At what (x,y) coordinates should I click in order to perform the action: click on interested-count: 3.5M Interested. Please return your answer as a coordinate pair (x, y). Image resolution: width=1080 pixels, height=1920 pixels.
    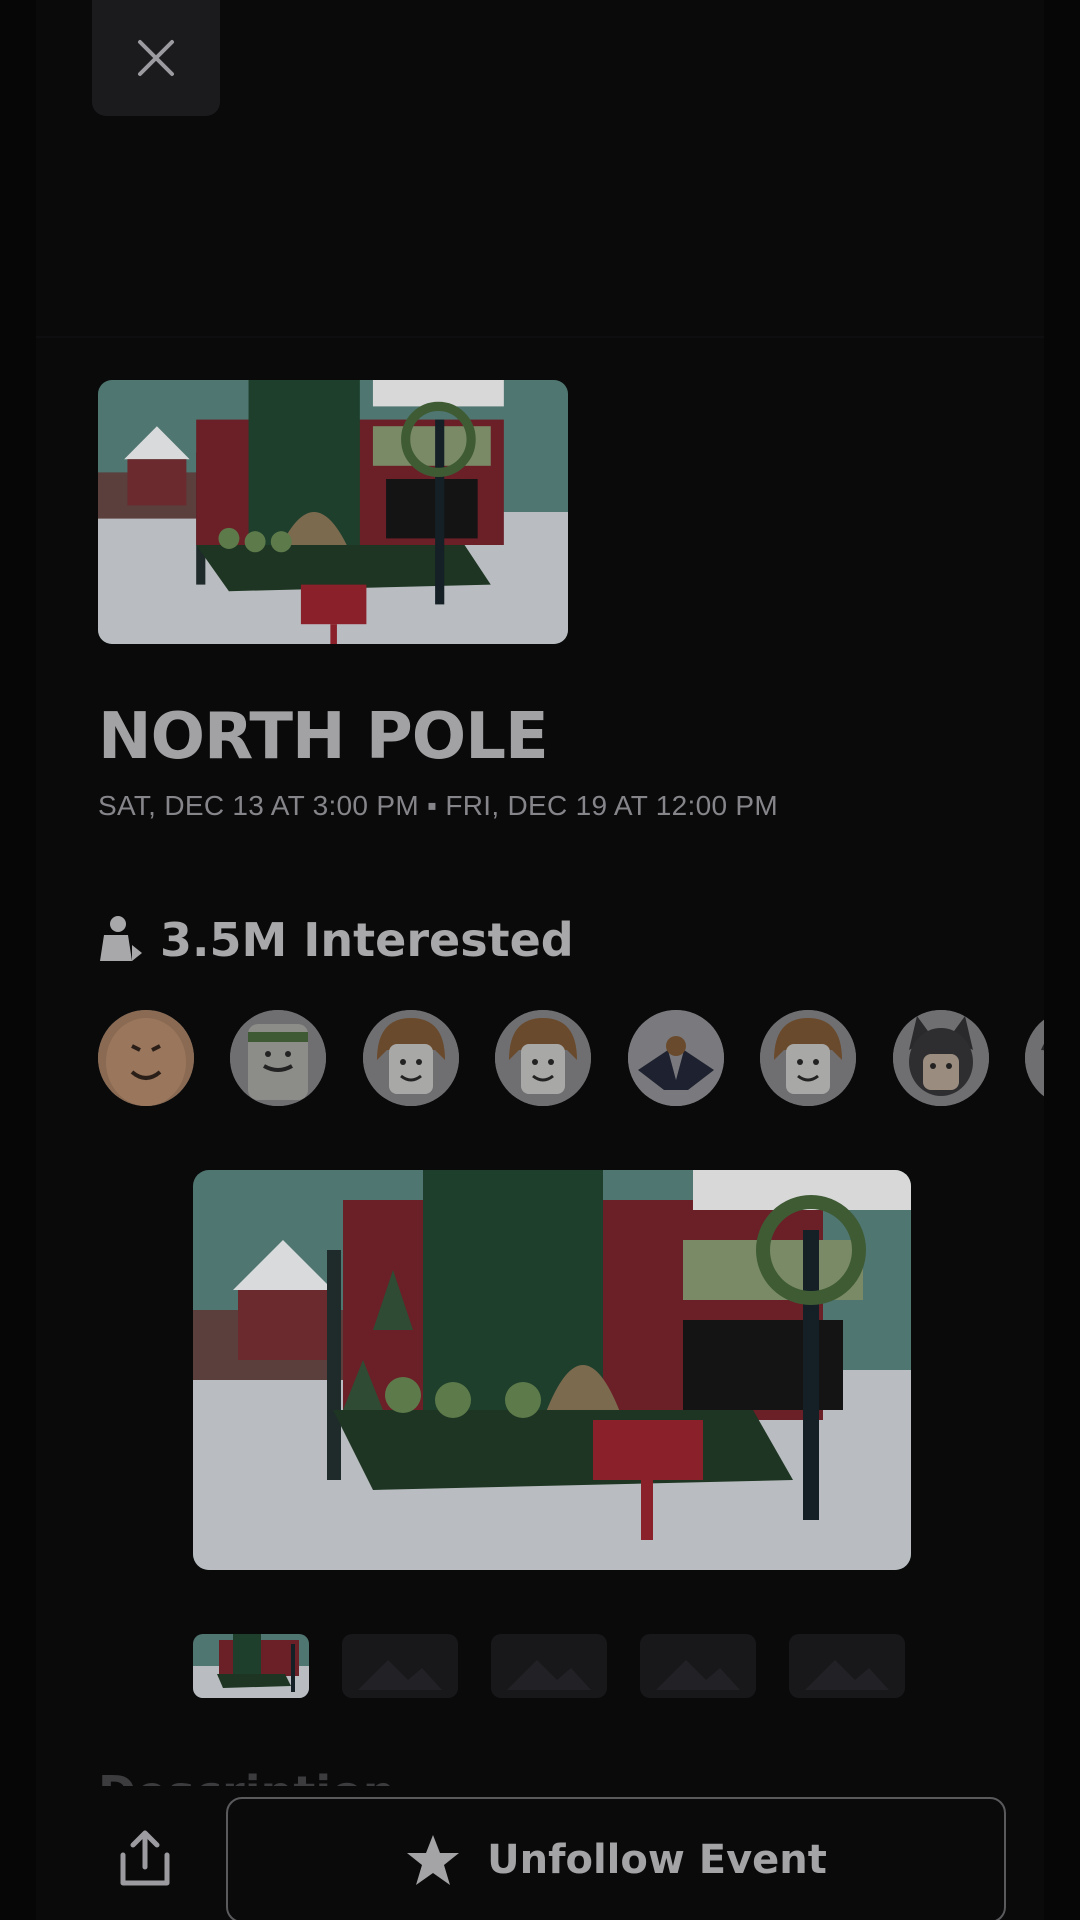
    Looking at the image, I should click on (336, 940).